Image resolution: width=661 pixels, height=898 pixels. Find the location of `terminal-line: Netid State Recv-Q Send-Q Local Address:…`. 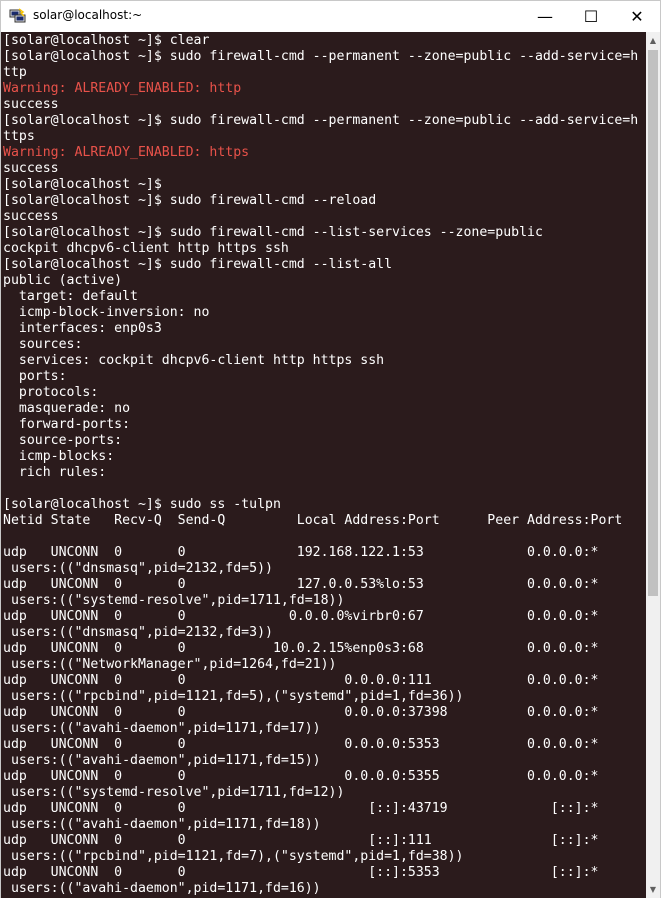

terminal-line: Netid State Recv-Q Send-Q Local Address:… is located at coordinates (313, 520).